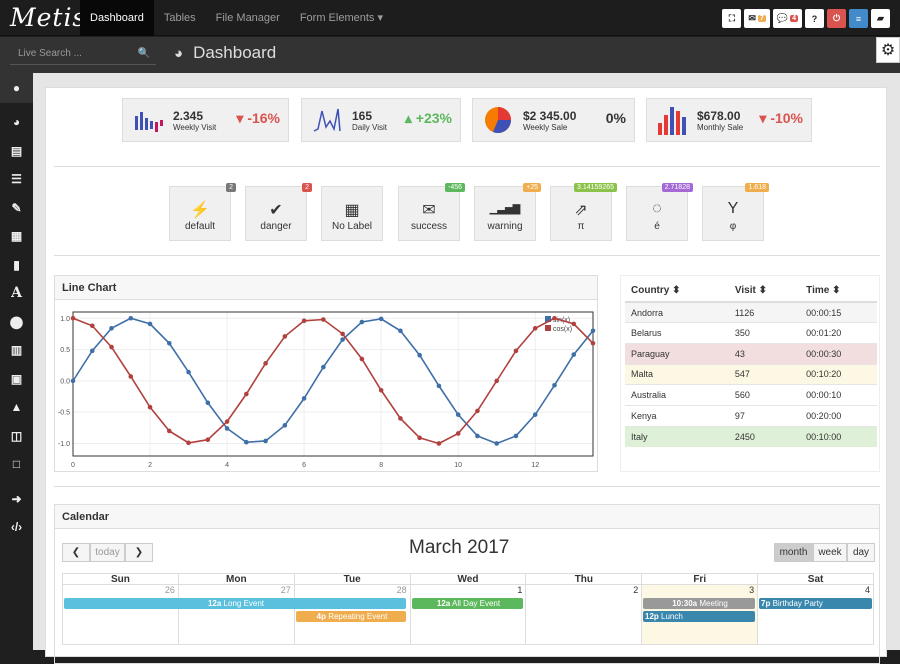  Describe the element at coordinates (764, 374) in the screenshot. I see `cell-visit: 547` at that location.